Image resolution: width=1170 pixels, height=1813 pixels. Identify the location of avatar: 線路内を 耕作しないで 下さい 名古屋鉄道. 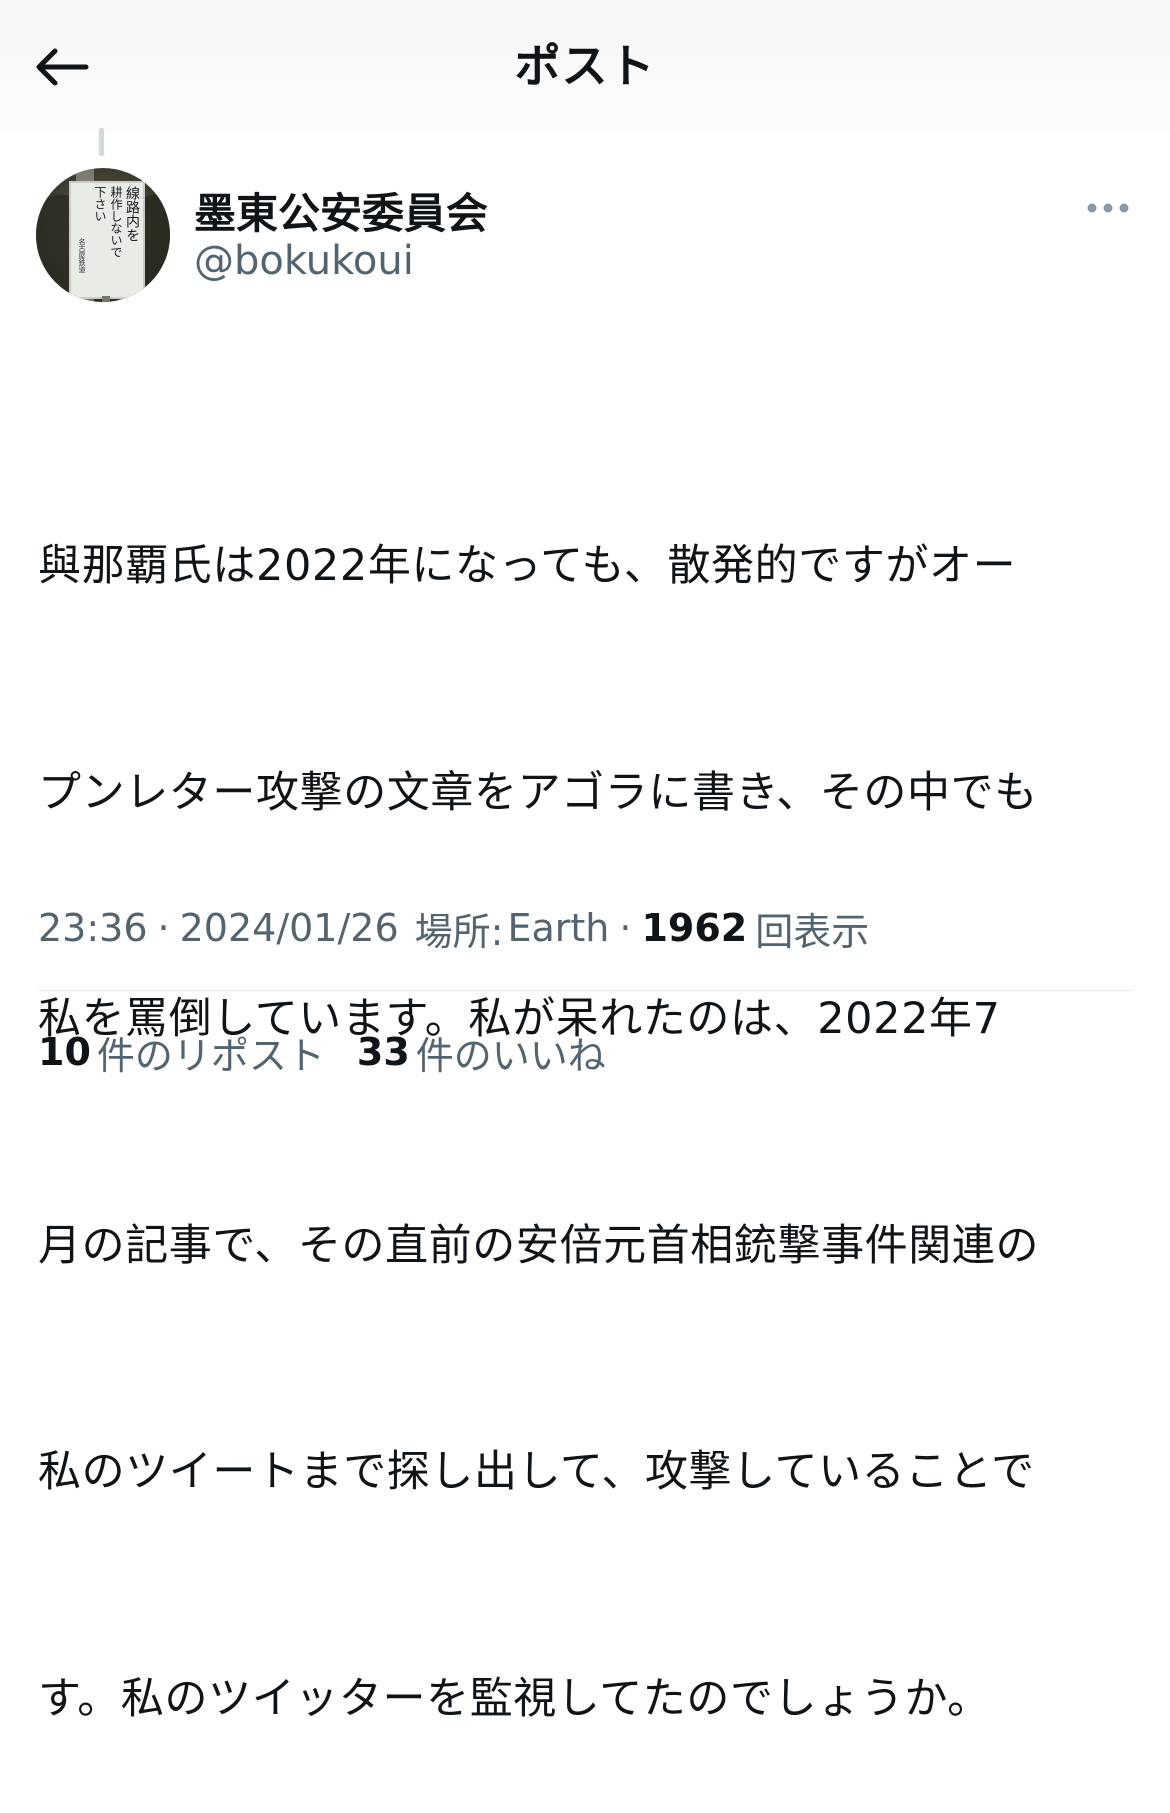
(103, 235).